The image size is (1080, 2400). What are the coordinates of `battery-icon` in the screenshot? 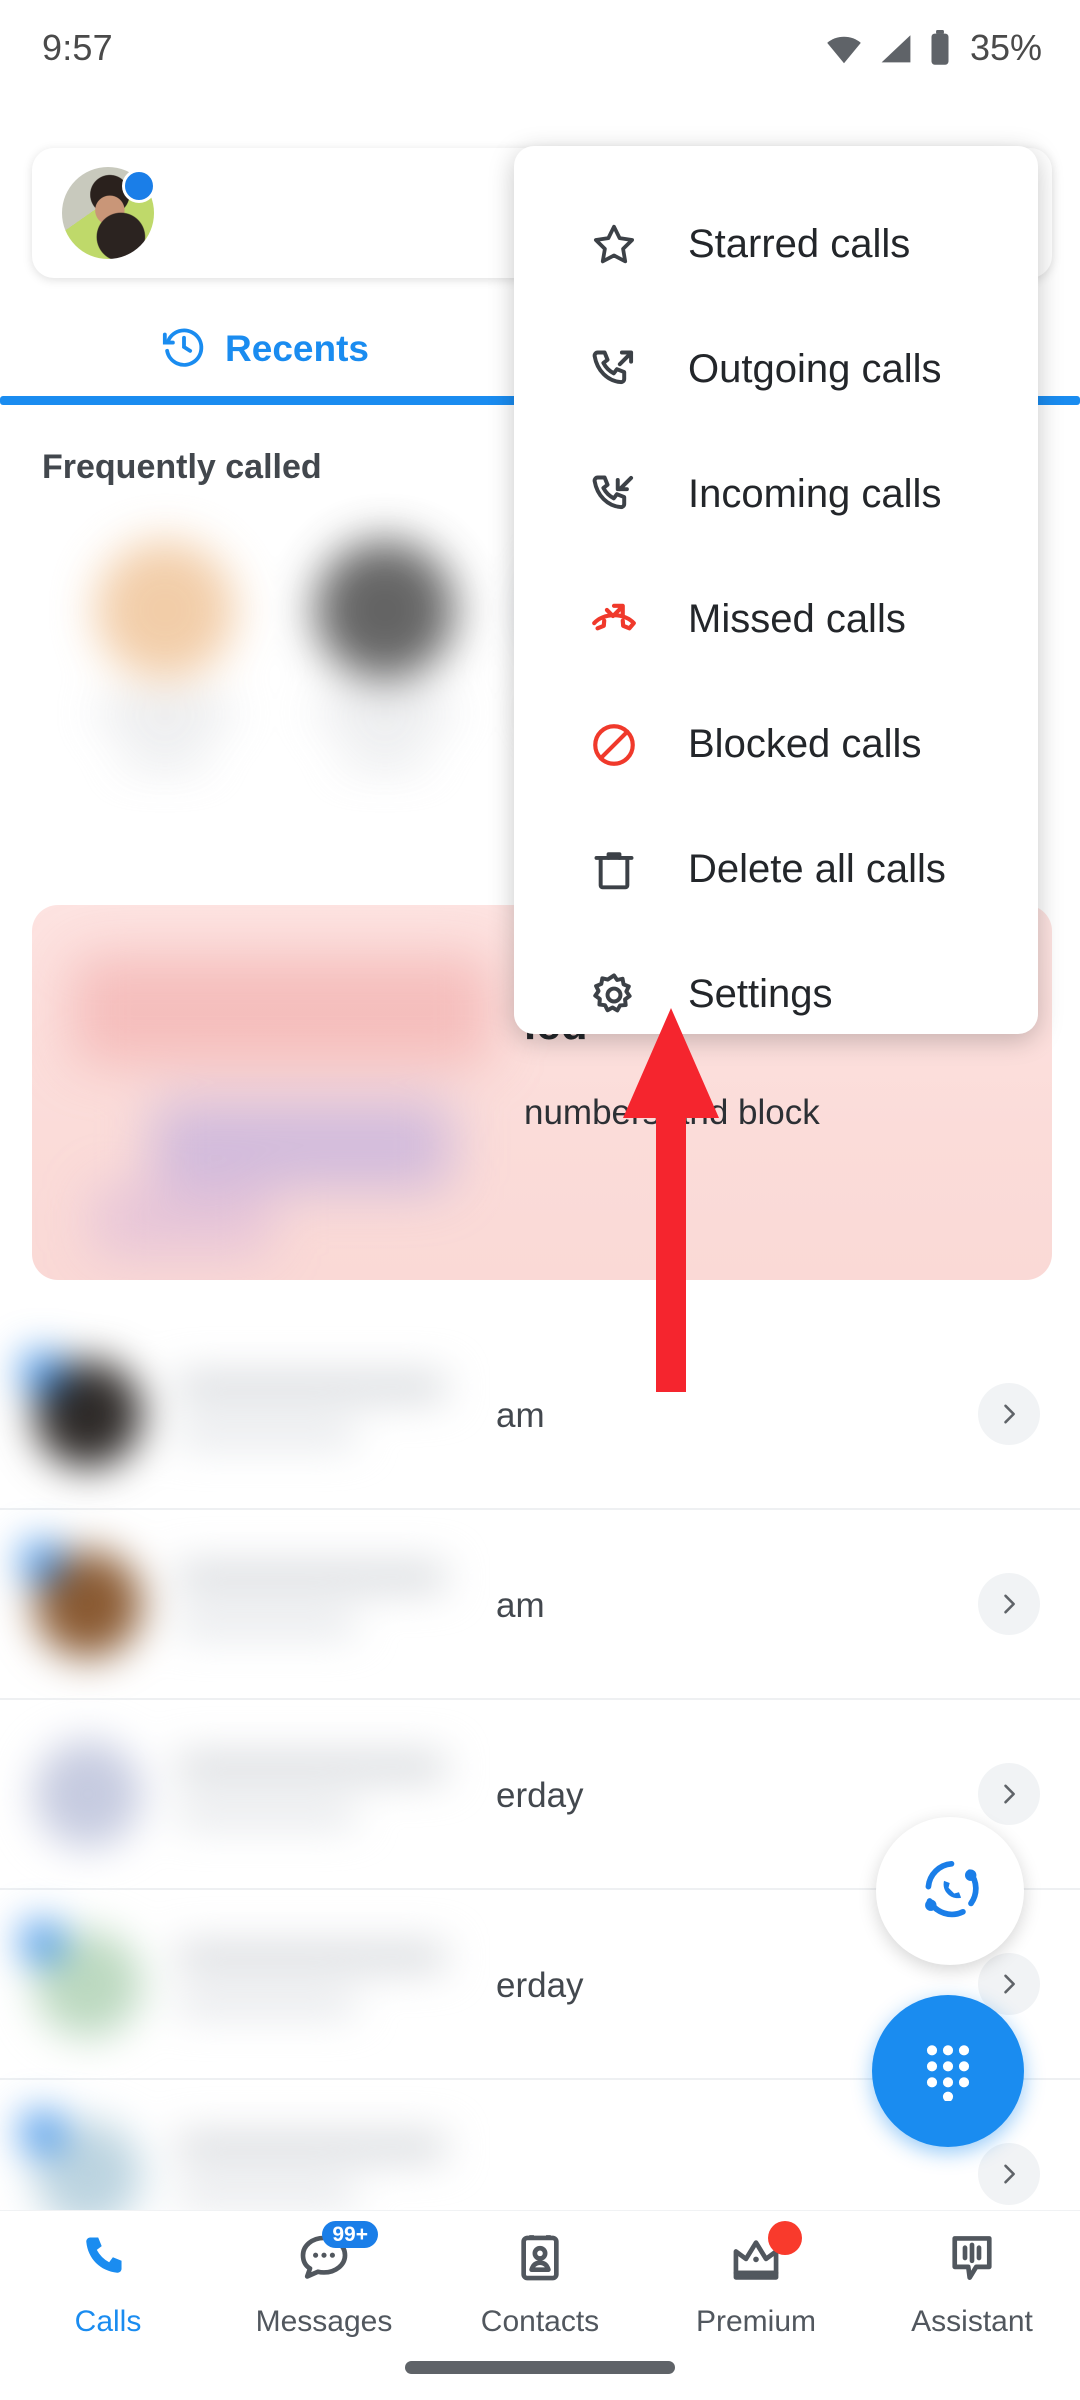 It's located at (940, 47).